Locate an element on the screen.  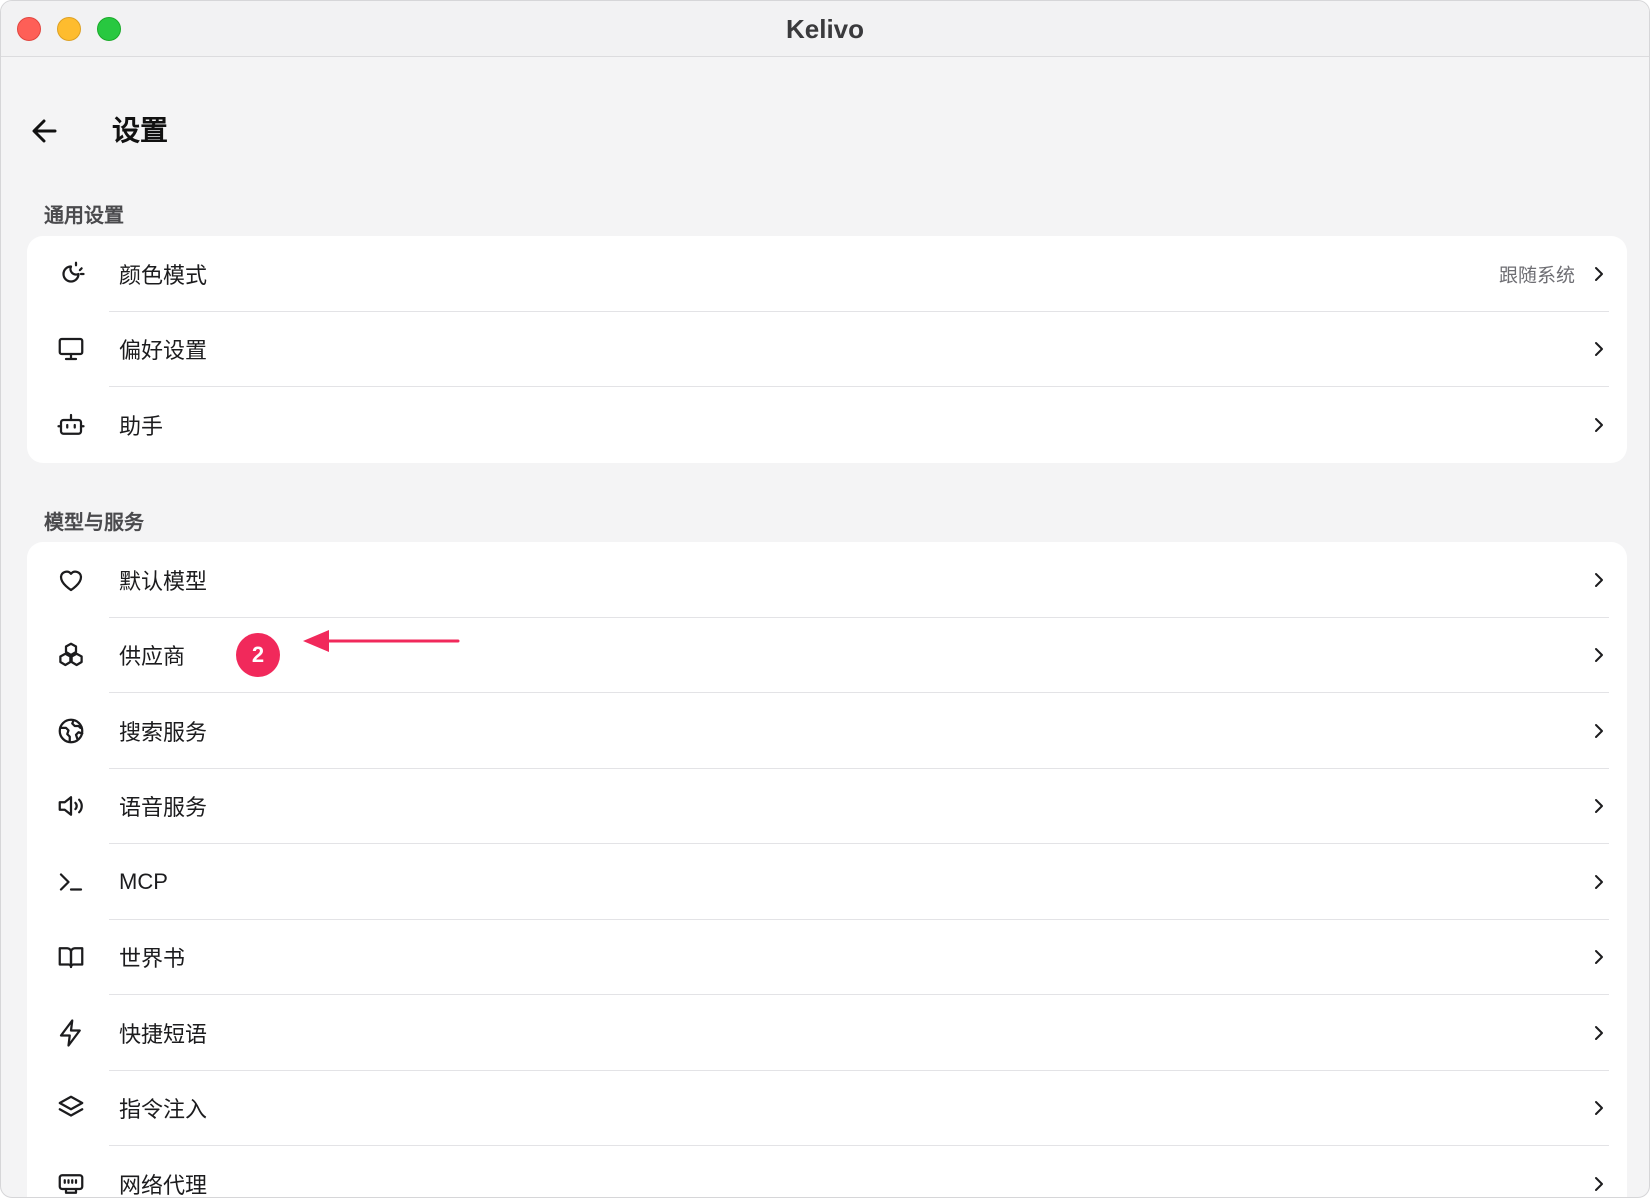
heart-icon is located at coordinates (71, 580).